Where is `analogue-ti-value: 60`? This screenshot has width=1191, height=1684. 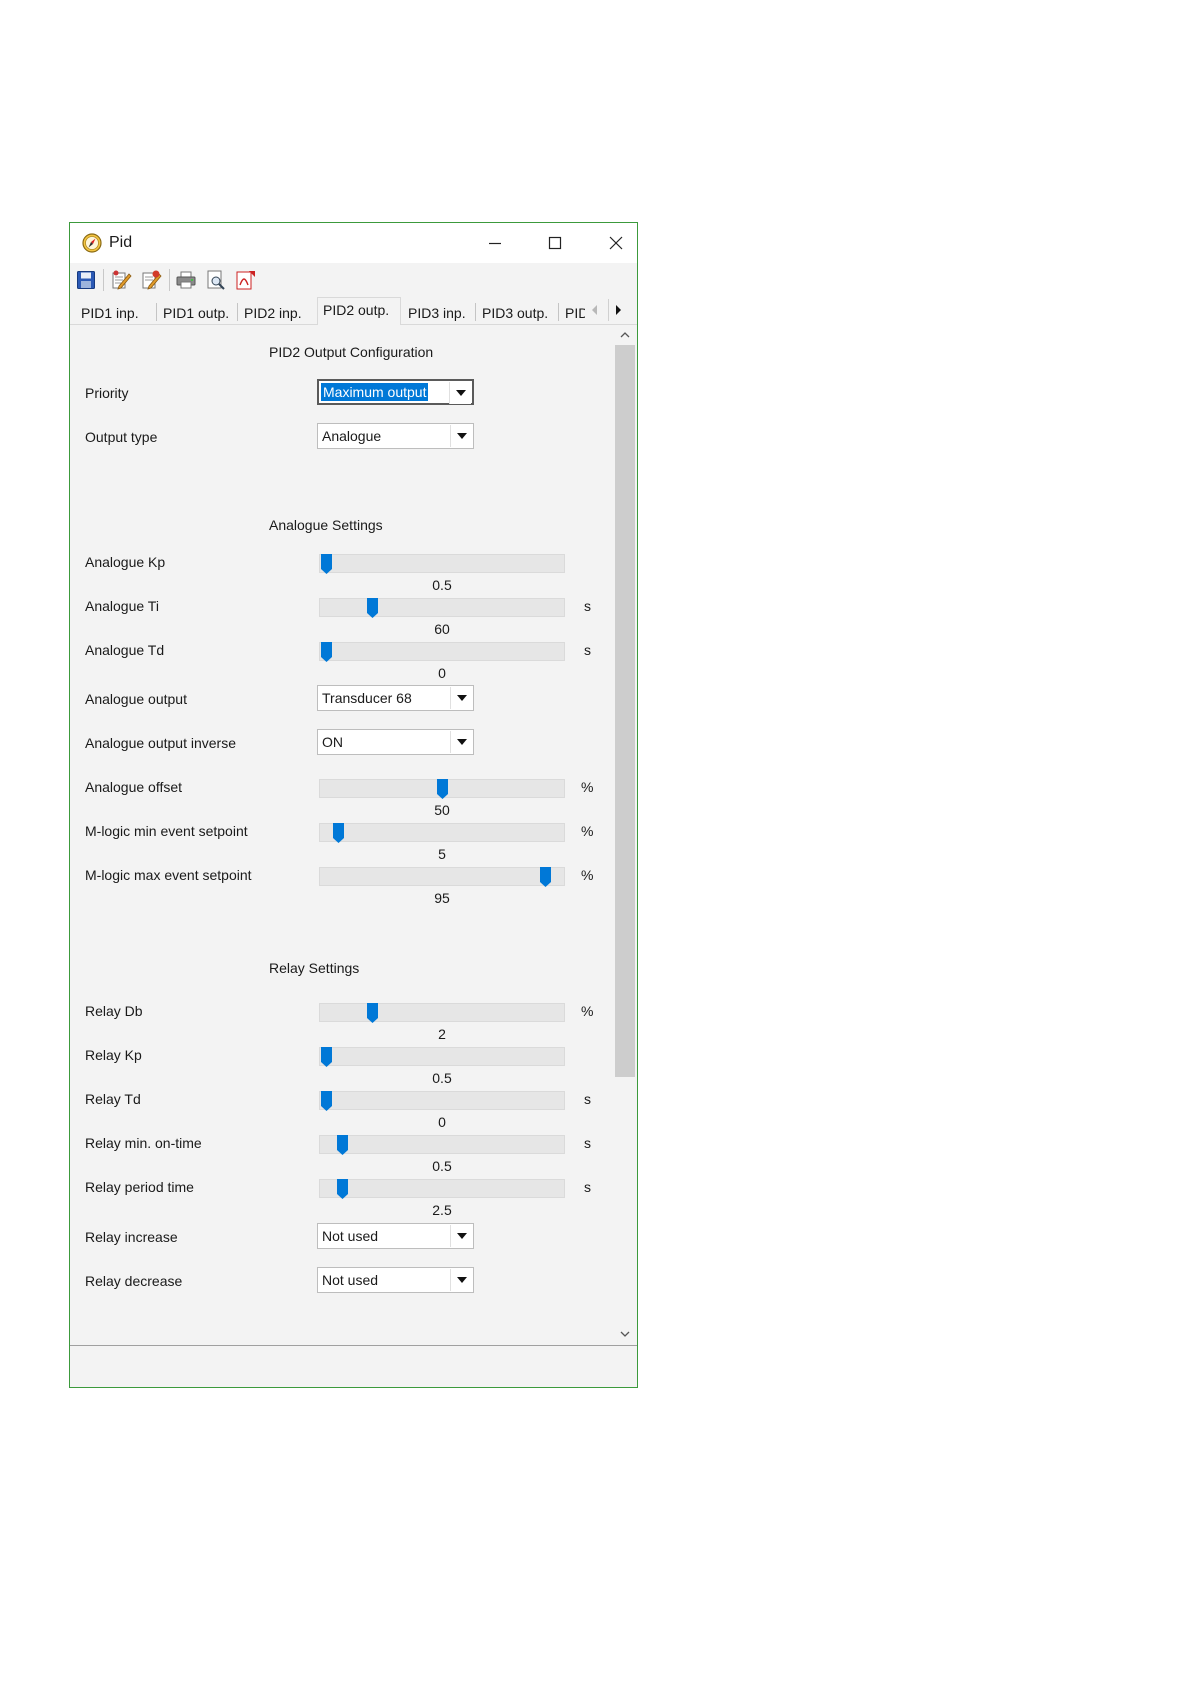
analogue-ti-value: 60 is located at coordinates (442, 629).